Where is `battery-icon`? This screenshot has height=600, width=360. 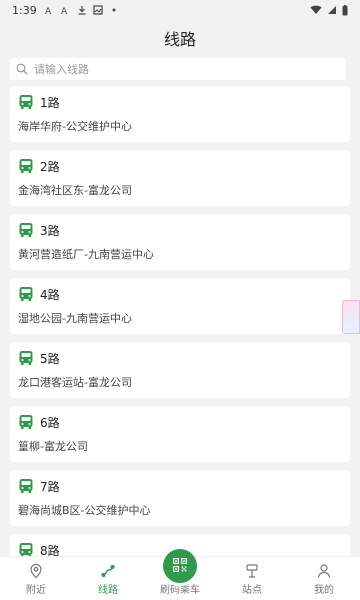 battery-icon is located at coordinates (345, 9).